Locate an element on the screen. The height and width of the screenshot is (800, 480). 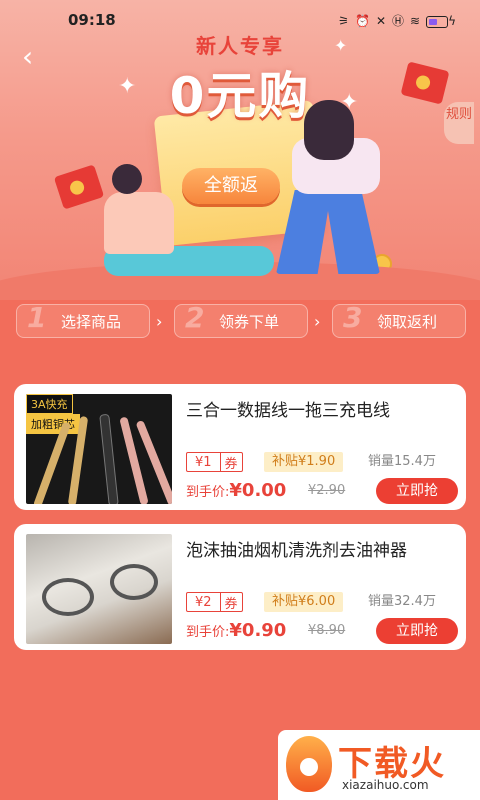
coupon-badge: ¥2 券 is located at coordinates (214, 602).